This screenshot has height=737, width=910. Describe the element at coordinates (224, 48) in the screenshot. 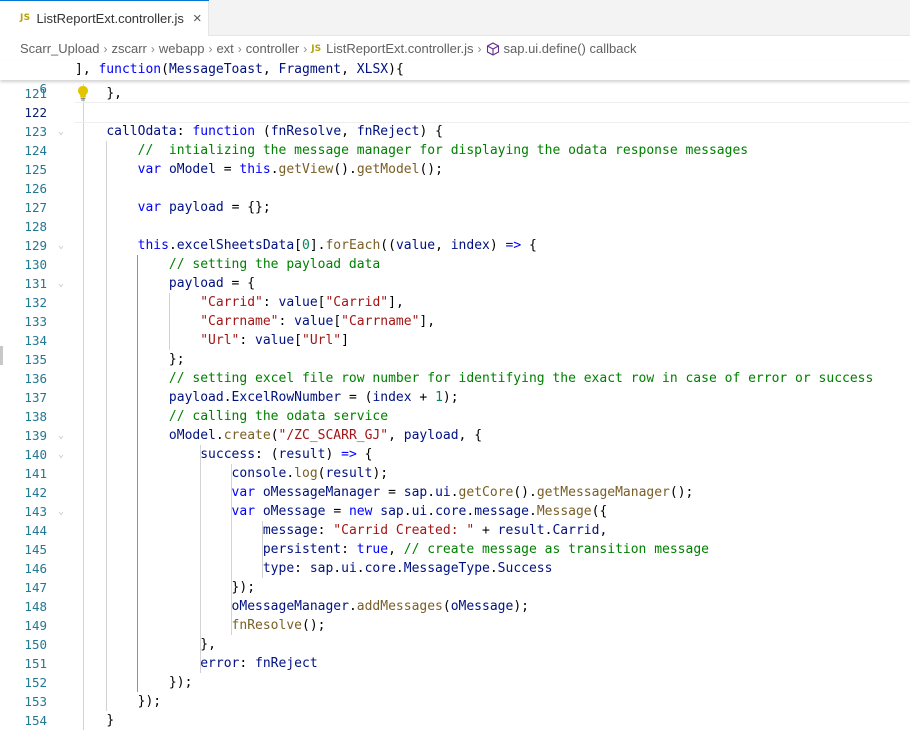

I see `breadcrumb-item-ext: ext` at that location.